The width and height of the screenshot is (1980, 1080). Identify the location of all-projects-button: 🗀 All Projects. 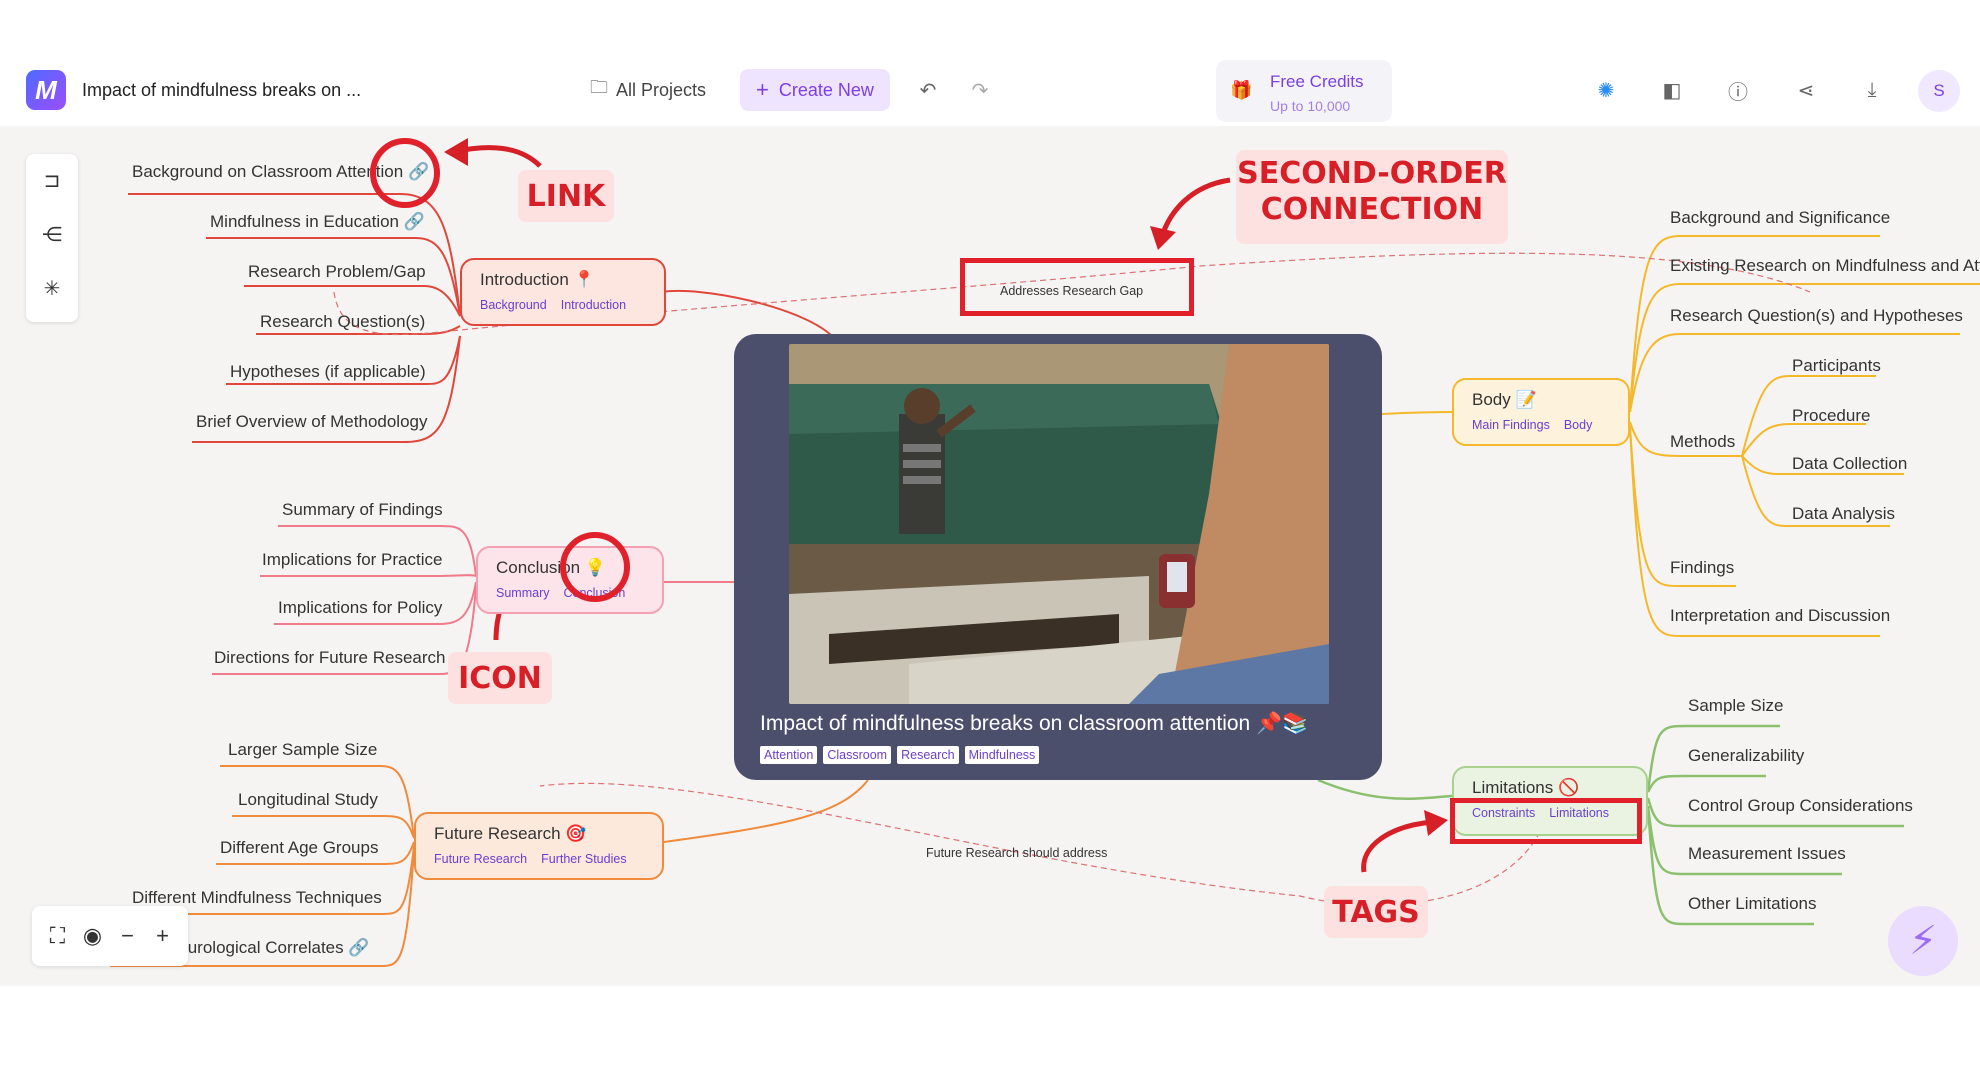
(648, 90).